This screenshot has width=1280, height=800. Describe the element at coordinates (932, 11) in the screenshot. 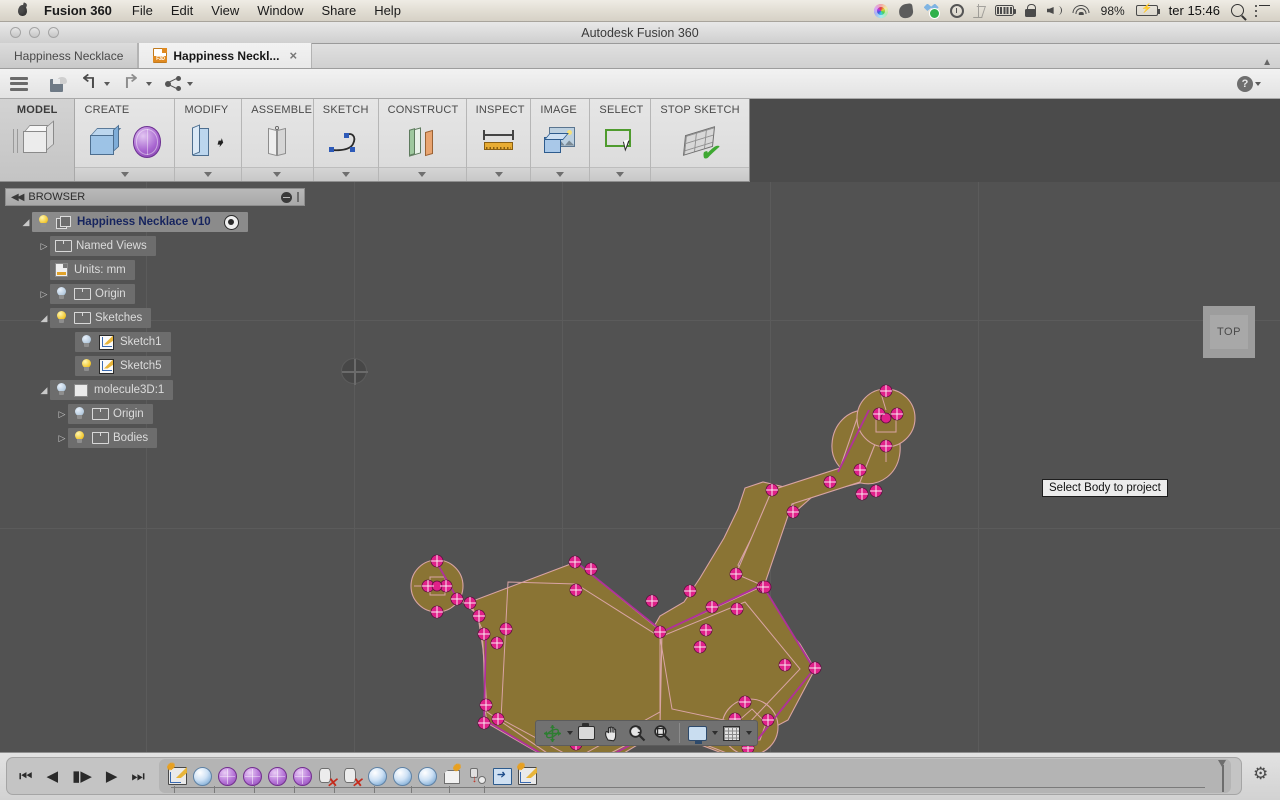

I see `dropbox-icon` at that location.